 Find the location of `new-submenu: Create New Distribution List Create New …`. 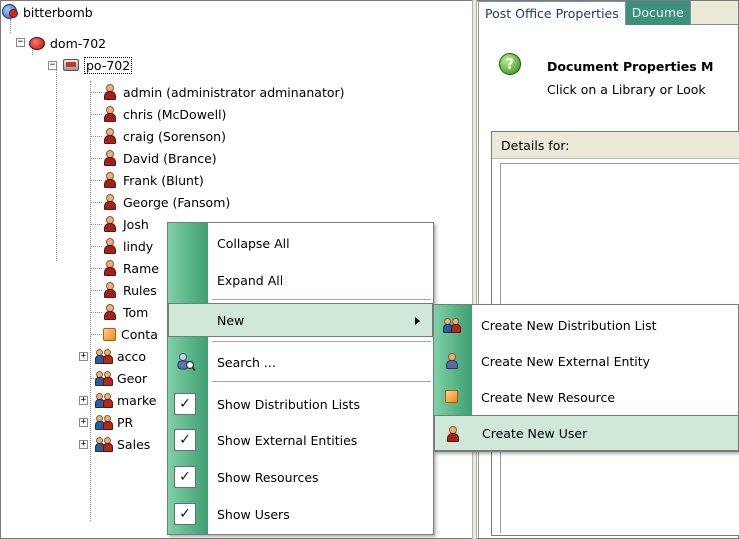

new-submenu: Create New Distribution List Create New … is located at coordinates (586, 378).